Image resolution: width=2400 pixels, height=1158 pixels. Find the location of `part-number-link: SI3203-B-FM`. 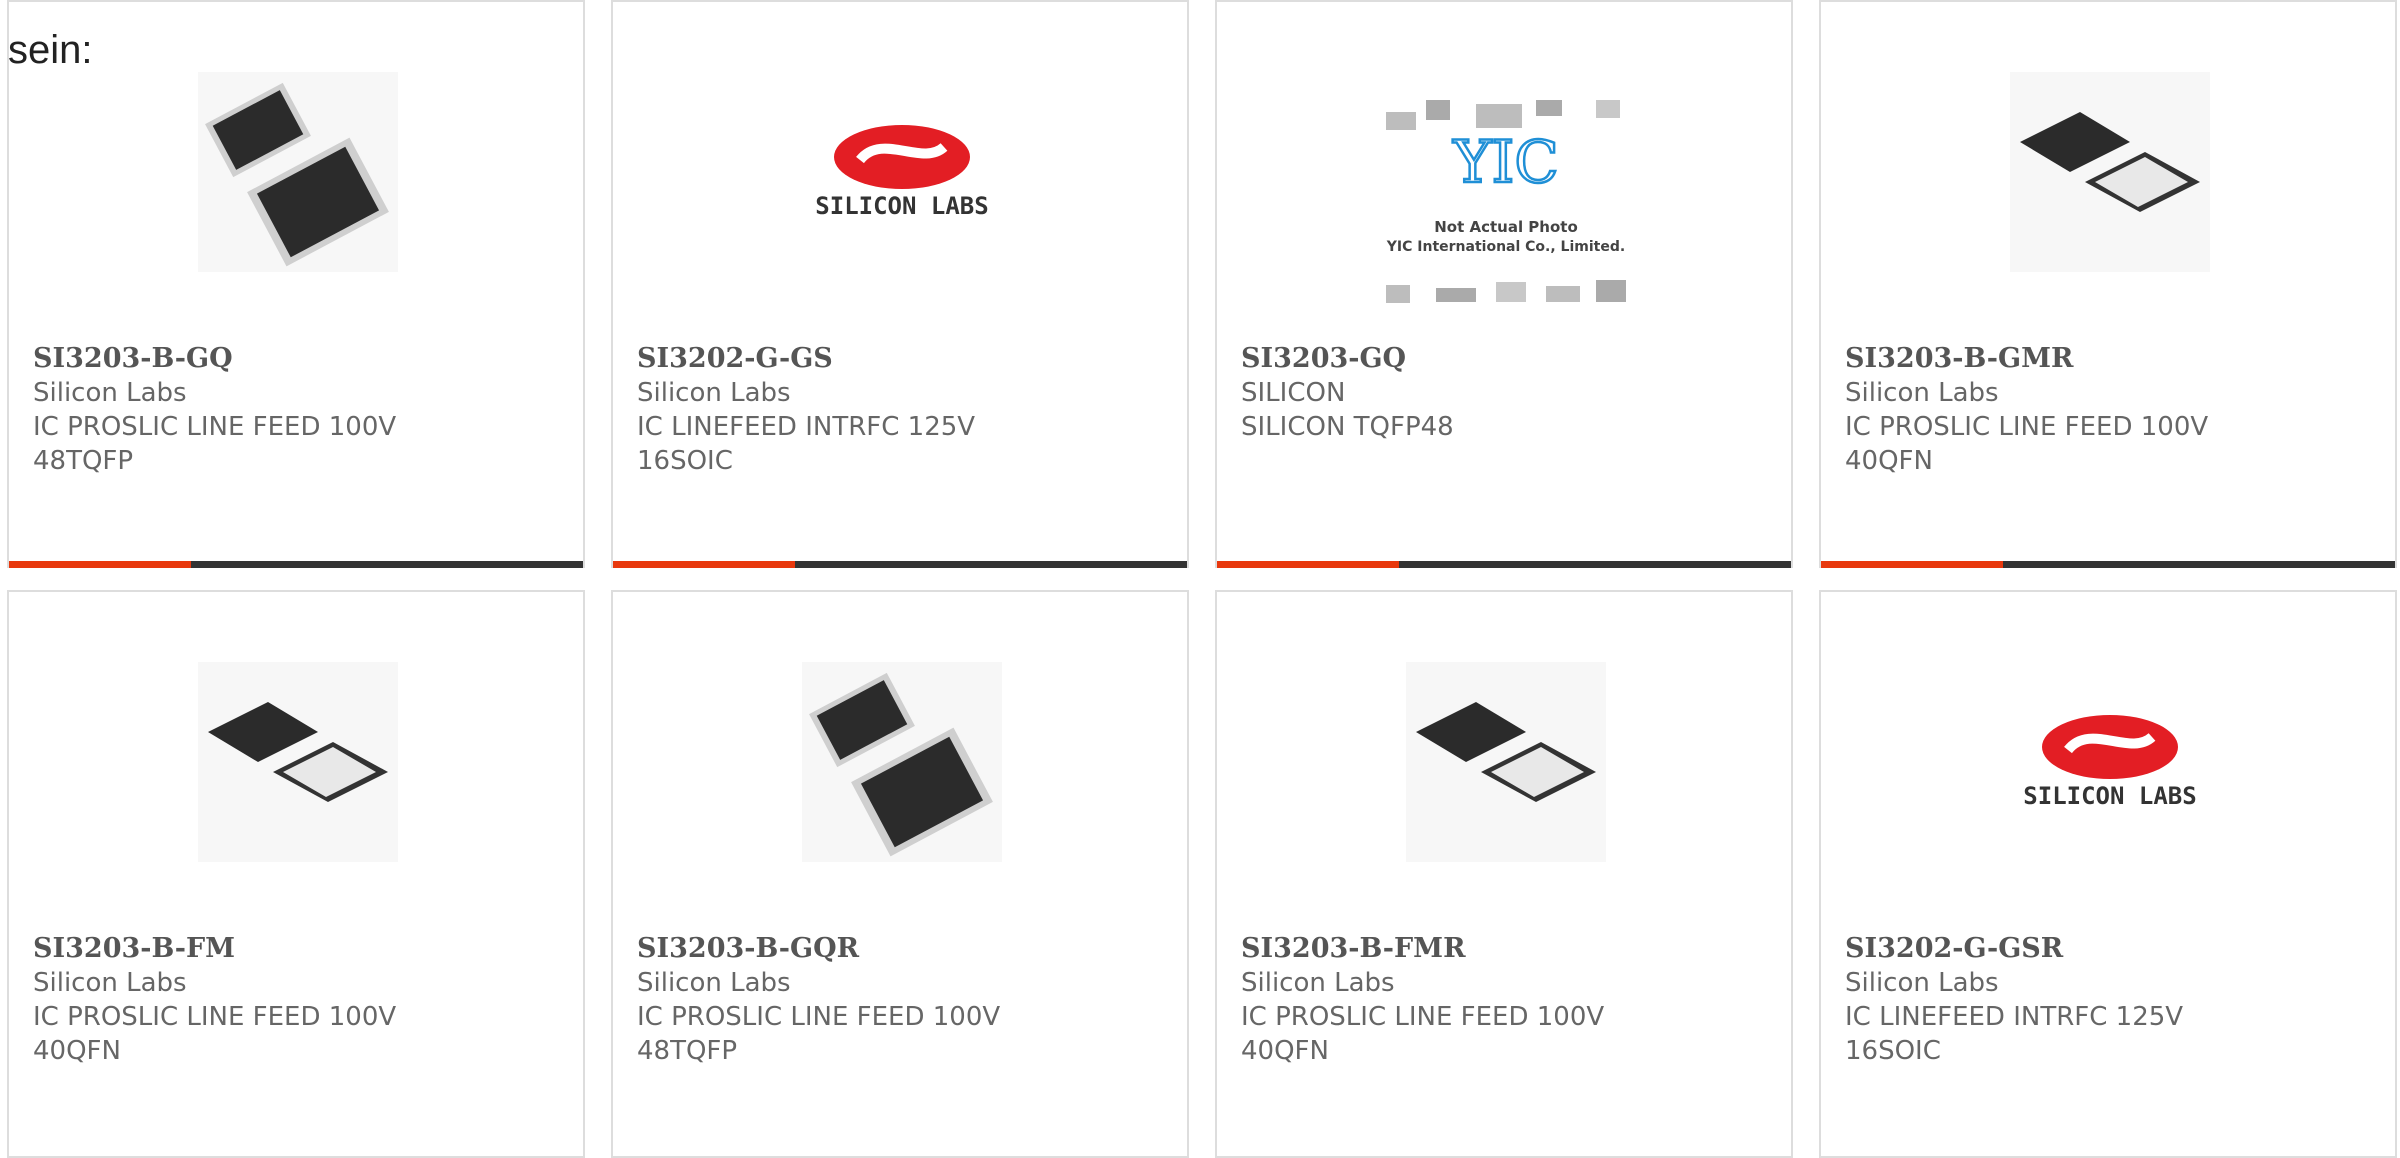

part-number-link: SI3203-B-FM is located at coordinates (233, 949).